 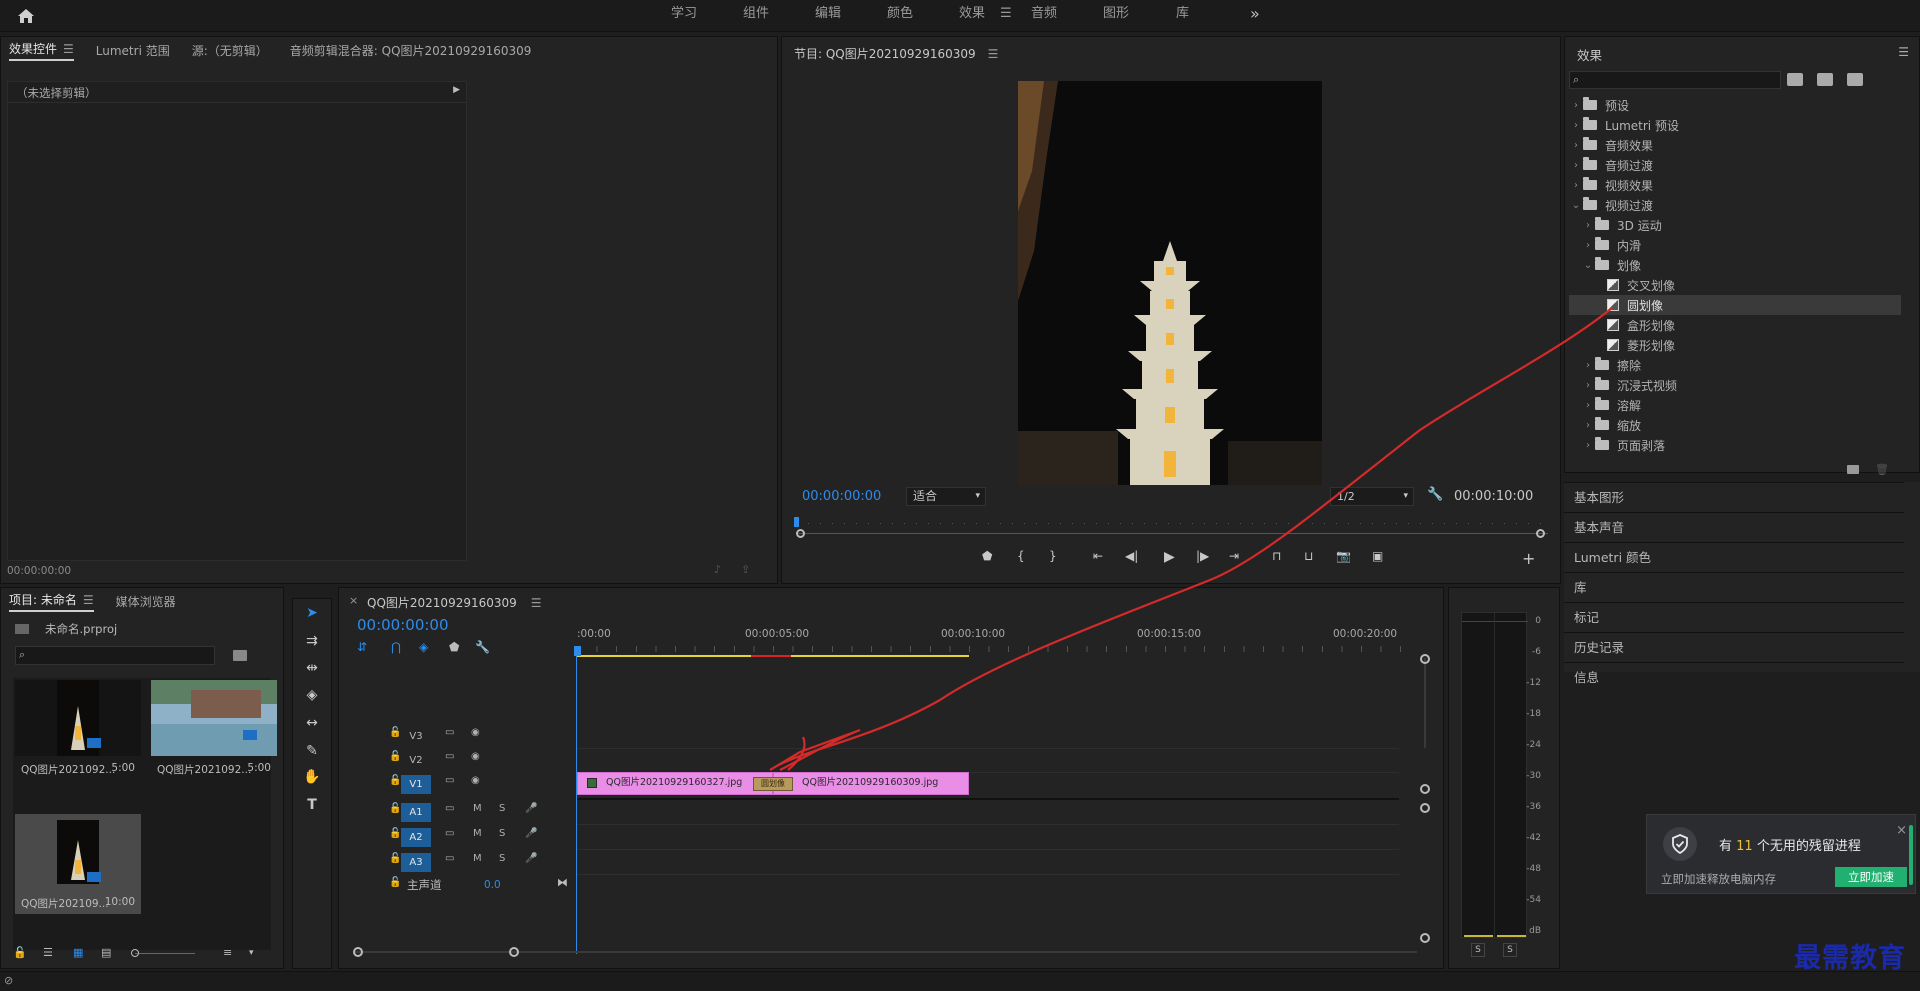 I want to click on tab-source: 源:（无剪辑）, so click(x=230, y=50).